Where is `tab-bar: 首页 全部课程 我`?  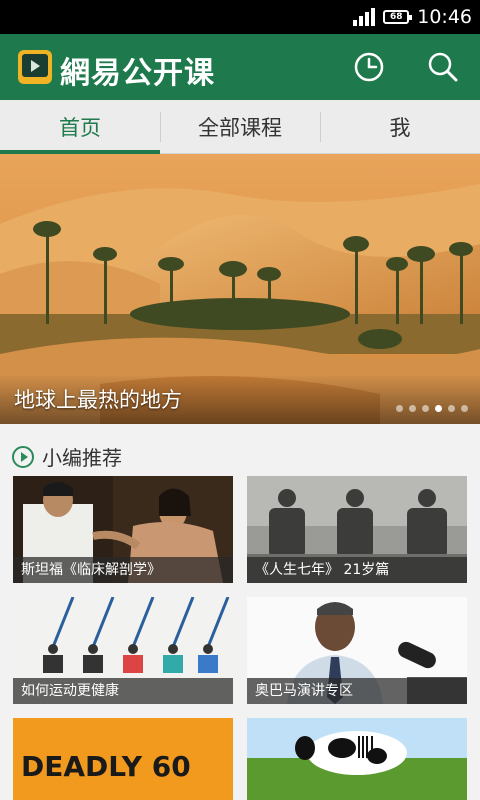
tab-bar: 首页 全部课程 我 is located at coordinates (240, 127).